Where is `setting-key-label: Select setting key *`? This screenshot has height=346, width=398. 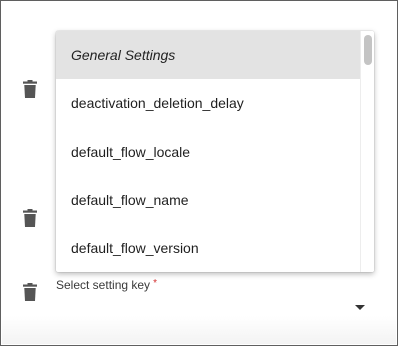 setting-key-label: Select setting key * is located at coordinates (106, 285).